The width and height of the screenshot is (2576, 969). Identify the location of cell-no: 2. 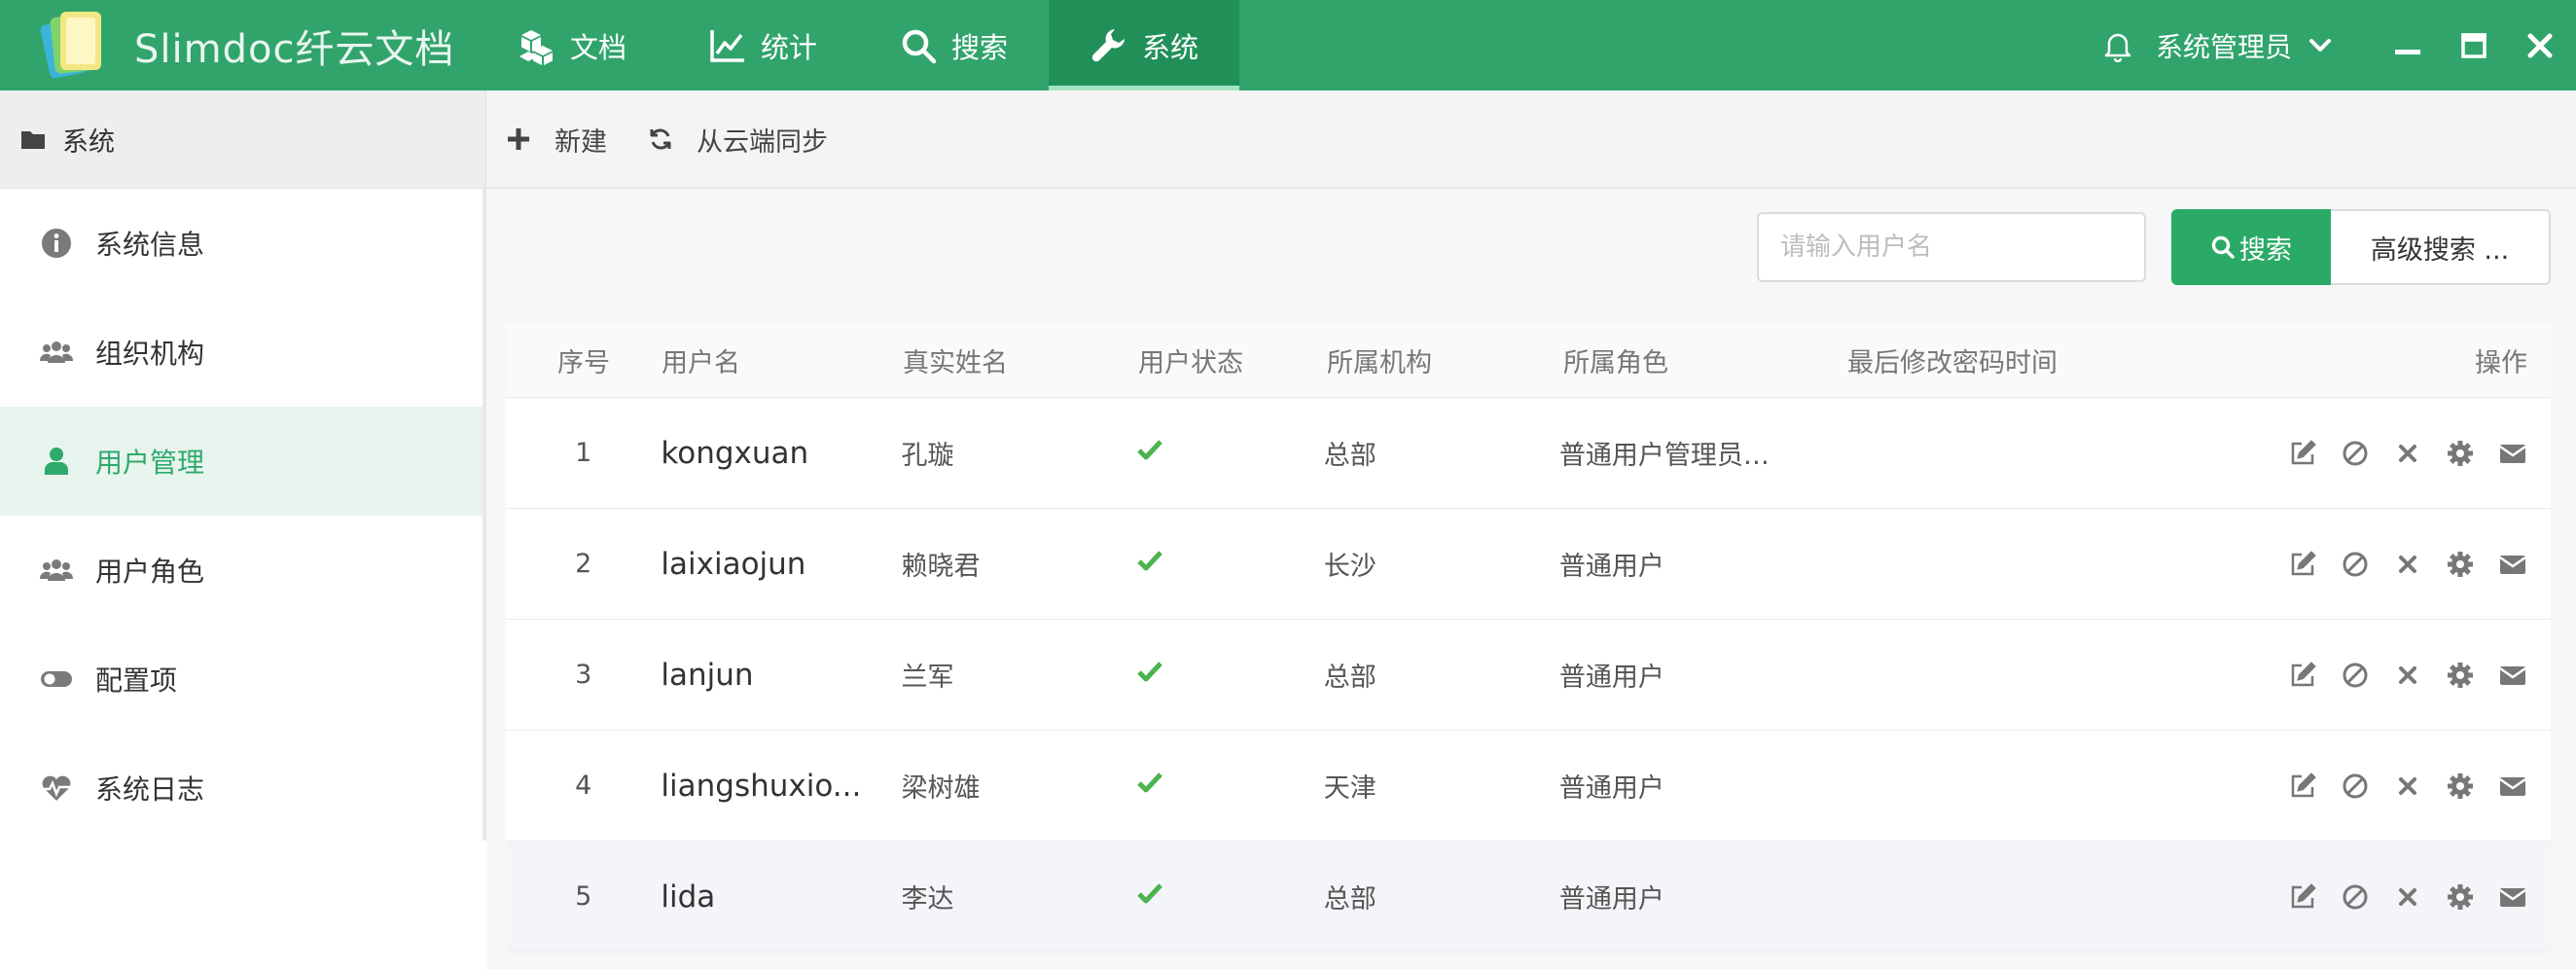
(583, 564).